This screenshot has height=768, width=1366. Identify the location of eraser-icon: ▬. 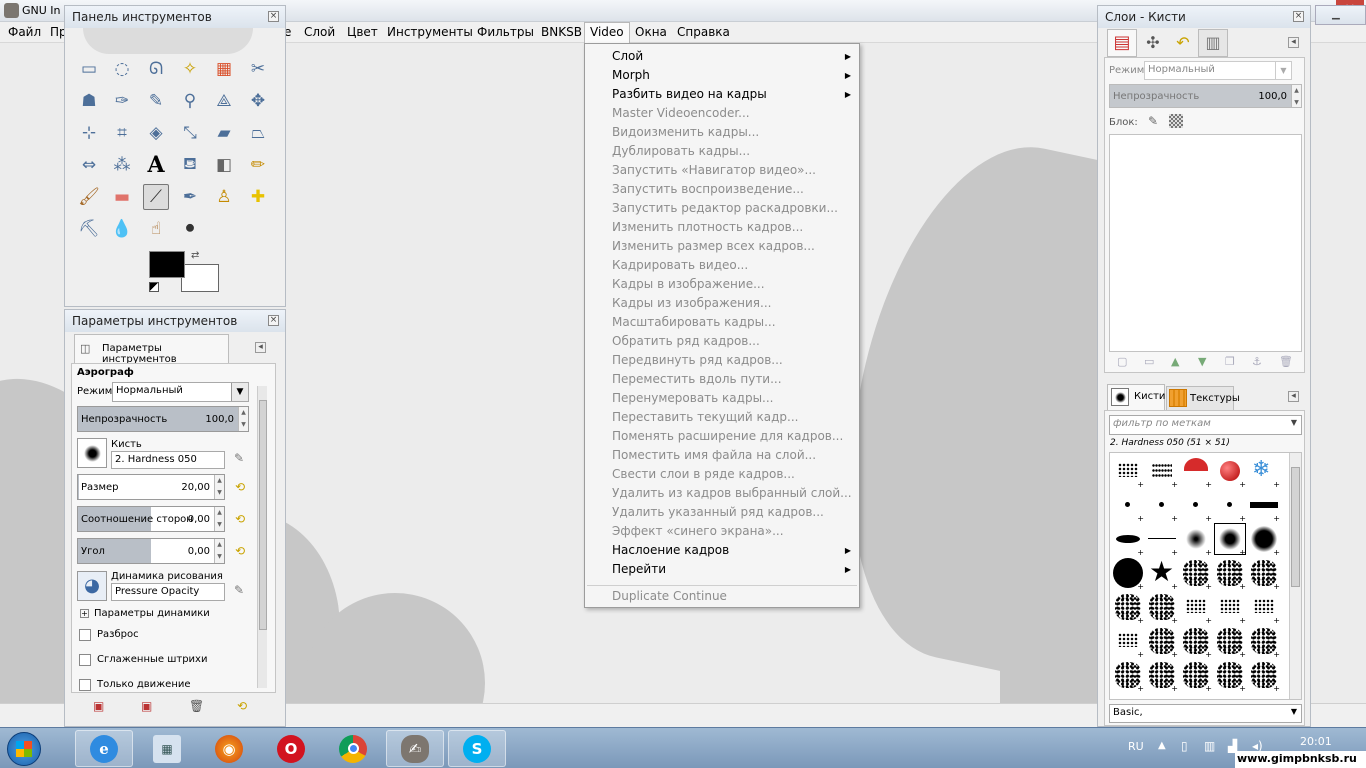
(122, 197).